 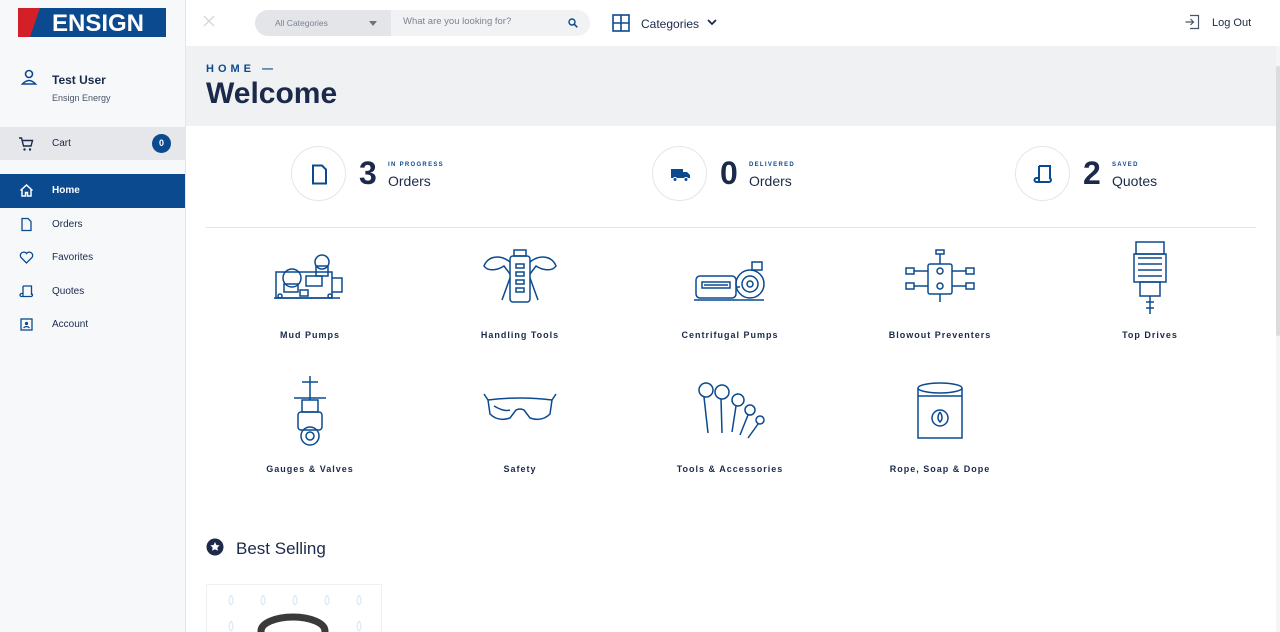 I want to click on scrollbar, so click(x=1278, y=339).